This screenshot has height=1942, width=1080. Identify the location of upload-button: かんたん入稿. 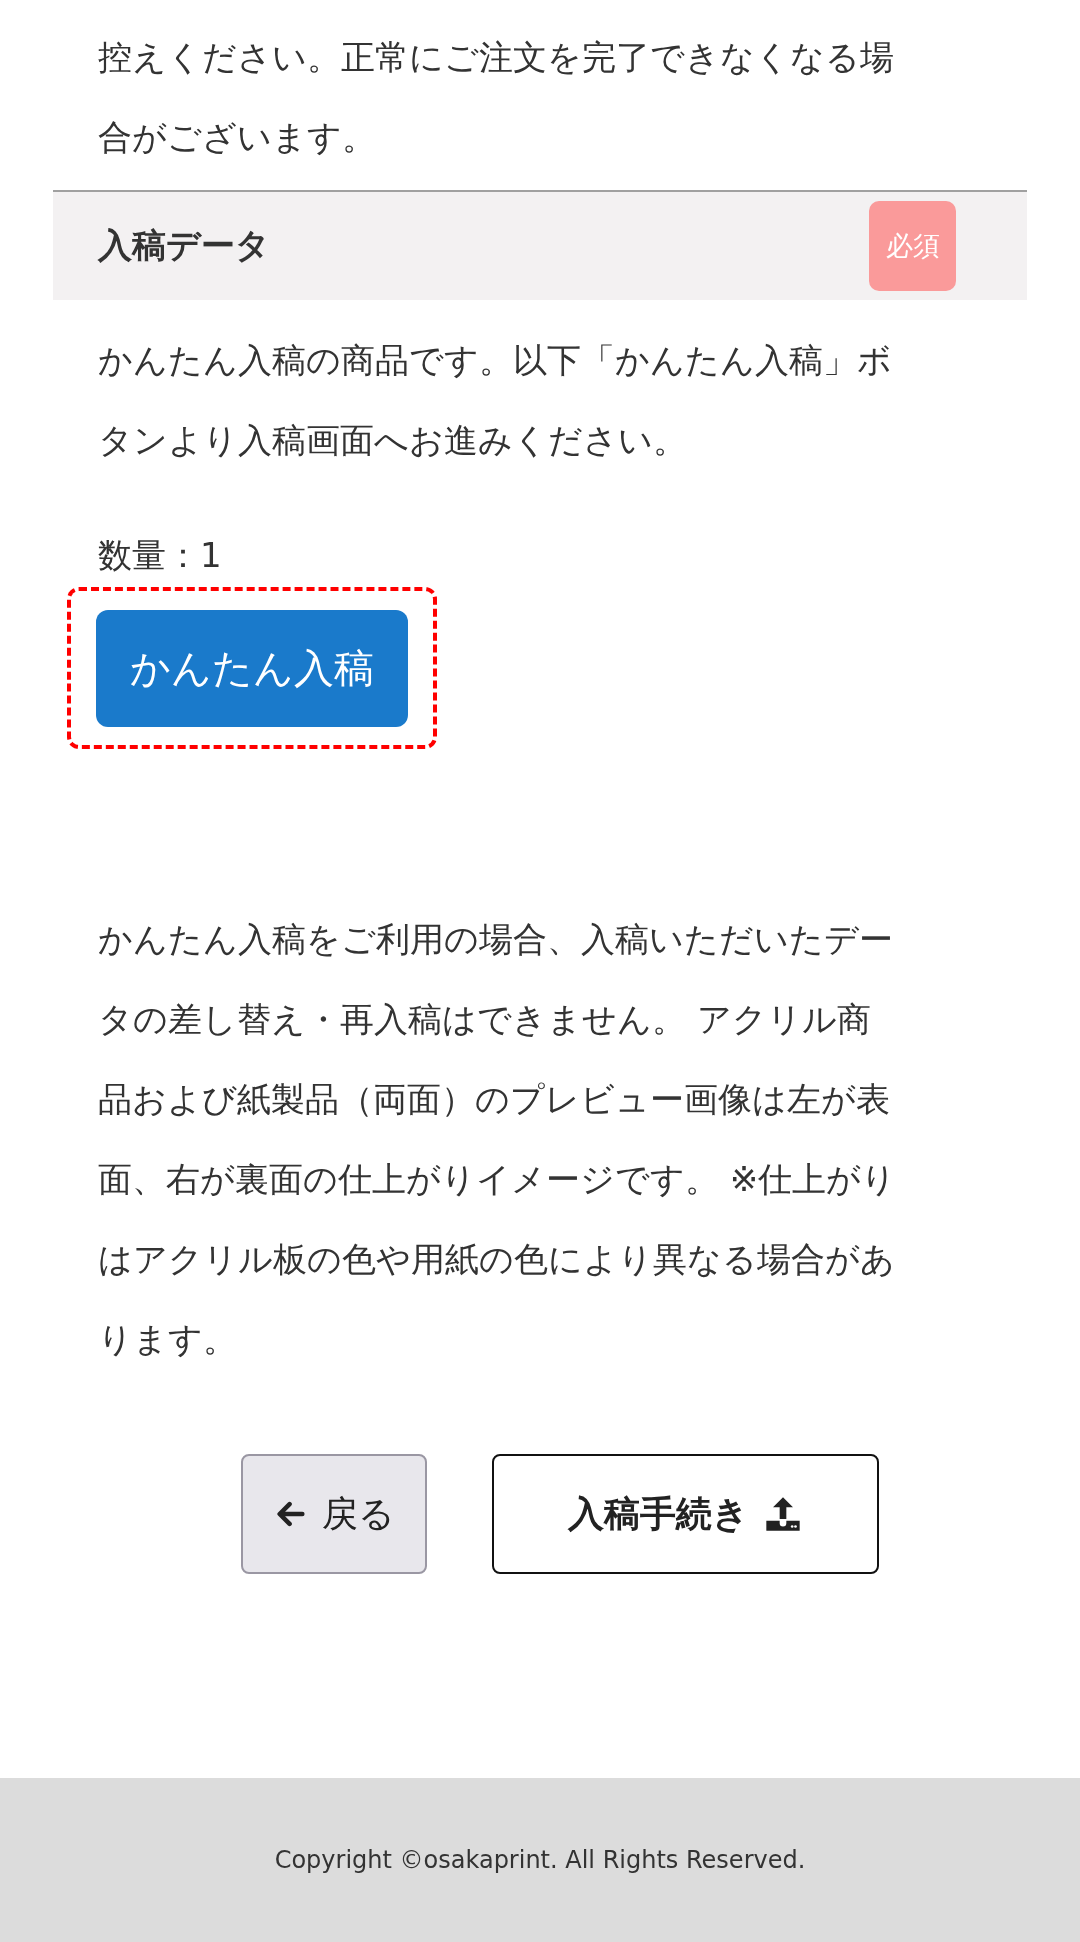
(252, 668).